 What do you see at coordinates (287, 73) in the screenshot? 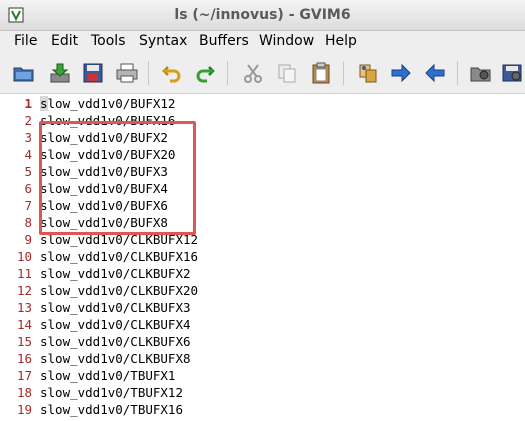
I see `copy-icon` at bounding box center [287, 73].